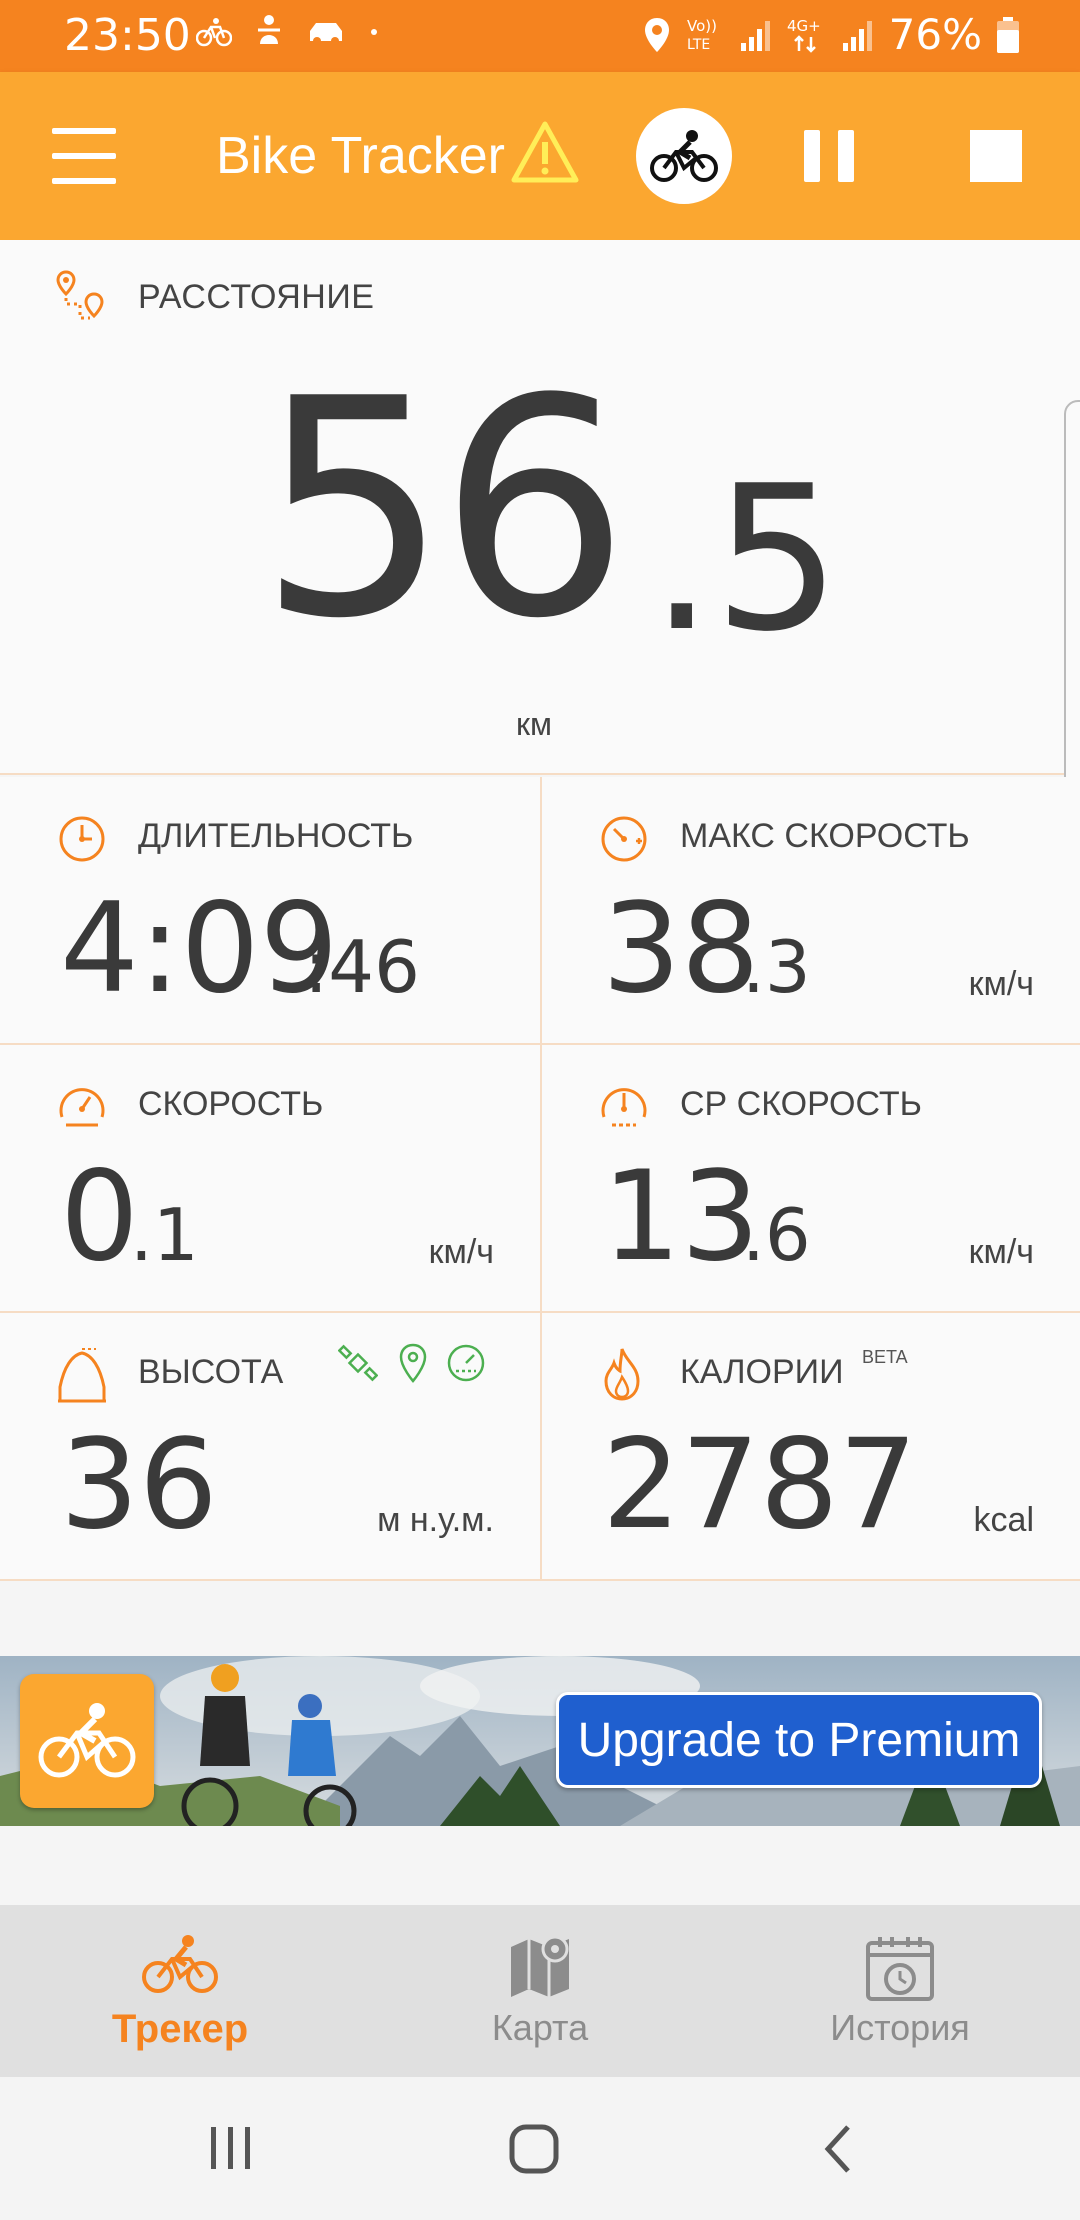 The width and height of the screenshot is (1080, 2220). What do you see at coordinates (810, 911) in the screenshot?
I see `max-speed-cell: МАКС СКОРОСТЬ 38 .3 км/ч` at bounding box center [810, 911].